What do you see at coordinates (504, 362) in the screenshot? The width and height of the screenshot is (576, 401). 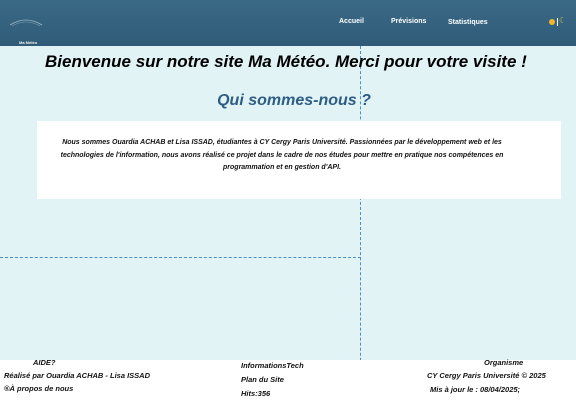 I see `footer-org-title: Organisme` at bounding box center [504, 362].